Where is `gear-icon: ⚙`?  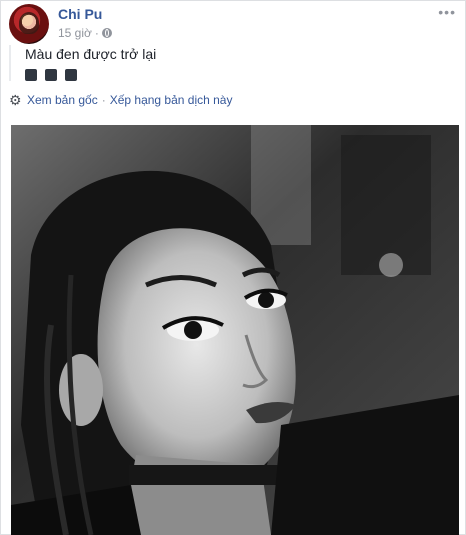 gear-icon: ⚙ is located at coordinates (16, 100).